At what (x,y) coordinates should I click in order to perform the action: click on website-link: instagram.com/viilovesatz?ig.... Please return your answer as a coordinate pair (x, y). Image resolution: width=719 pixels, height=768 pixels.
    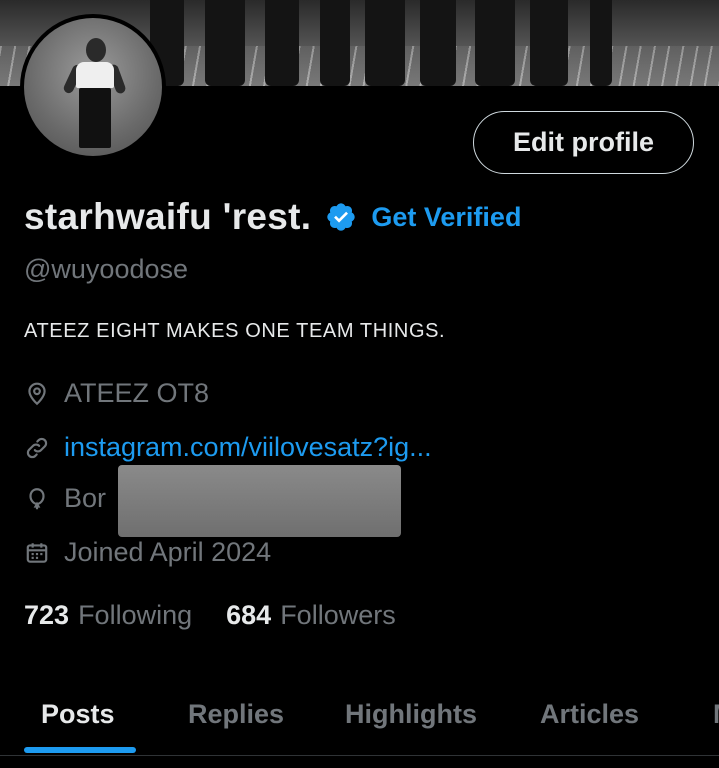
    Looking at the image, I should click on (248, 447).